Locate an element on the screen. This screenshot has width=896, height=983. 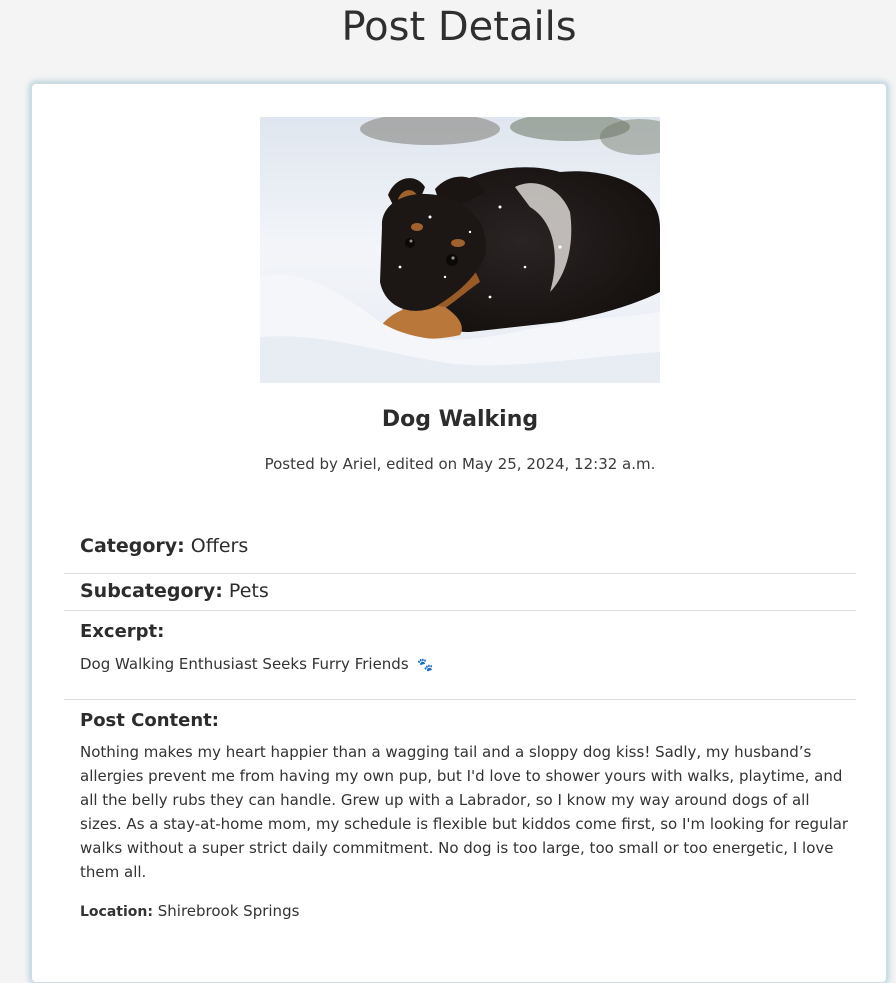
paw-prints-icon: 🐾 is located at coordinates (425, 665).